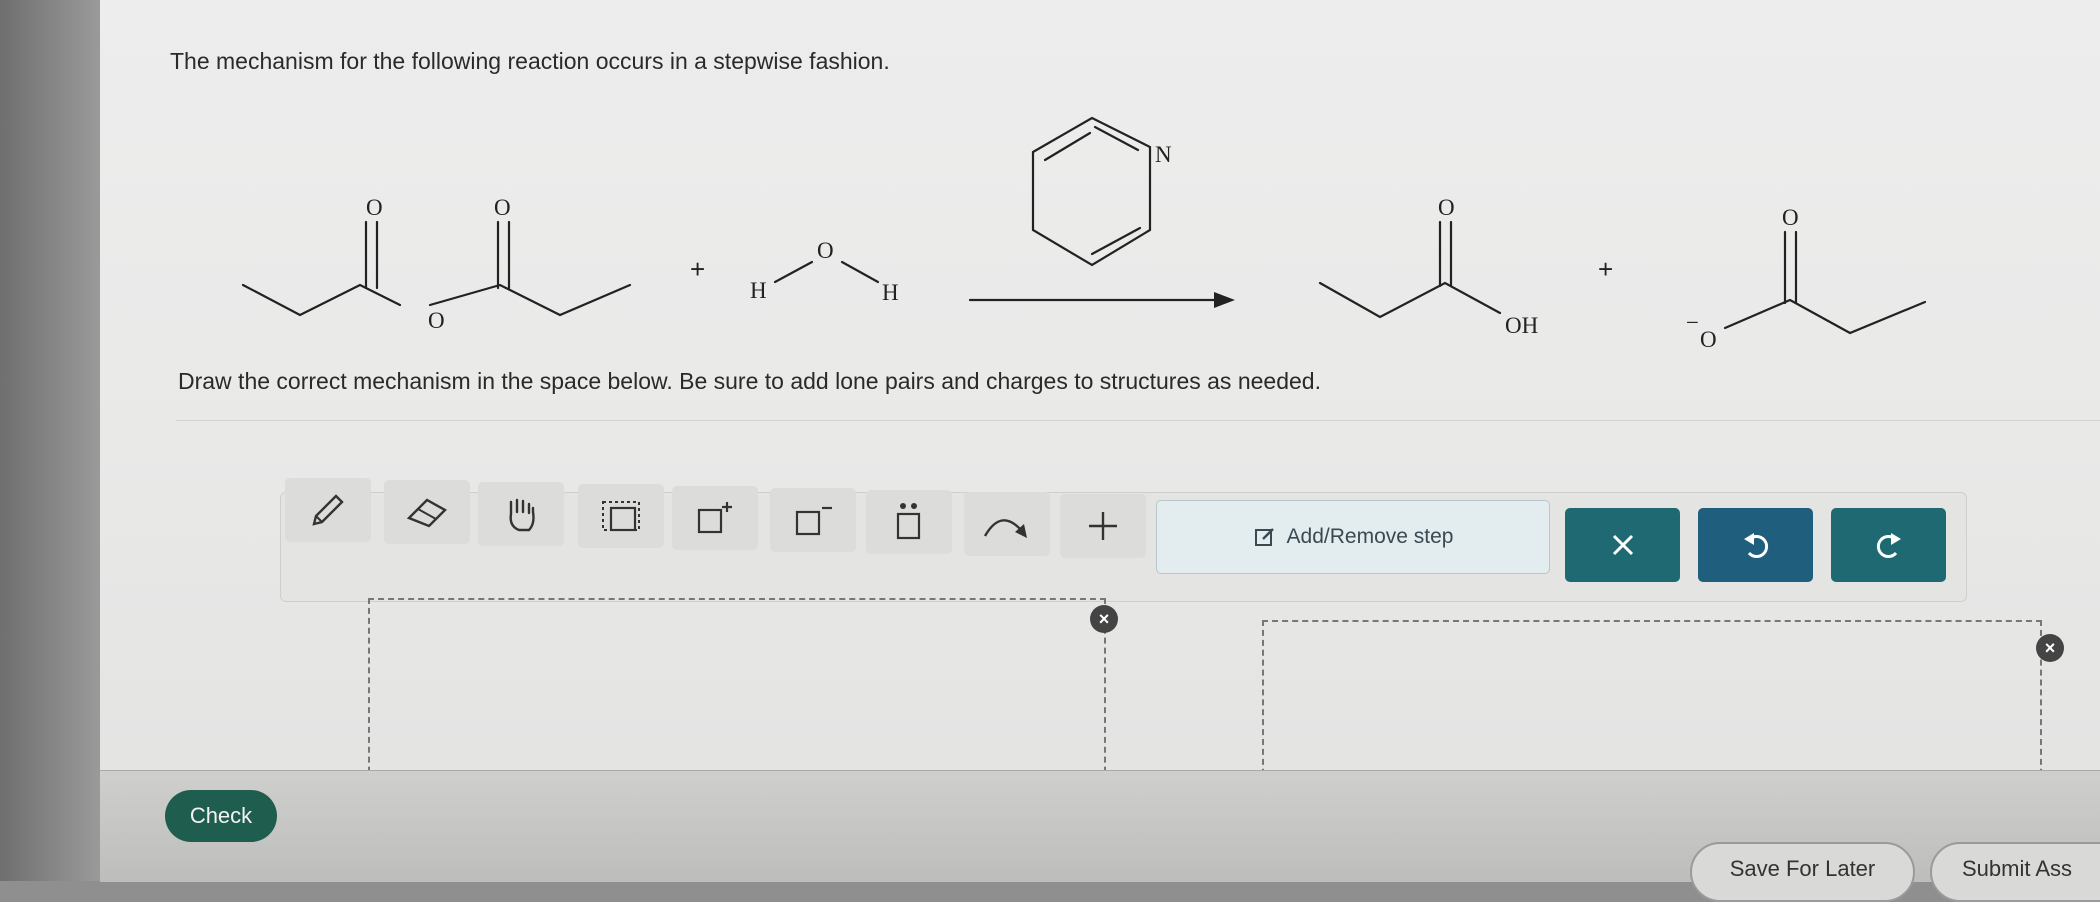 This screenshot has width=2100, height=902. I want to click on remove-step-2-button: ×, so click(2050, 648).